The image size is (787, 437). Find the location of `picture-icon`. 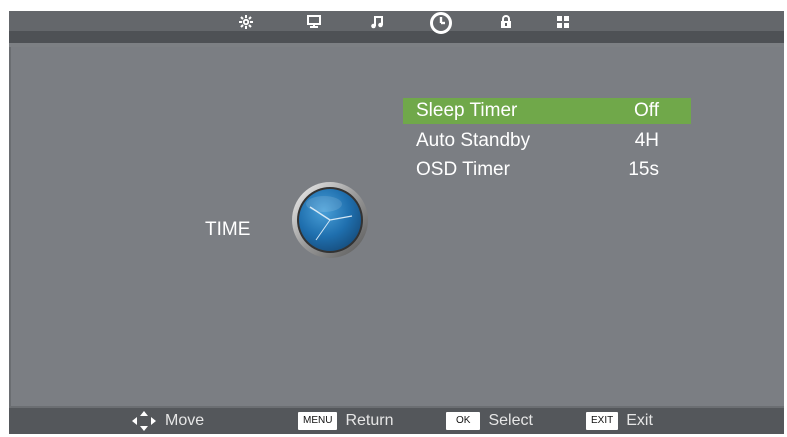

picture-icon is located at coordinates (246, 22).